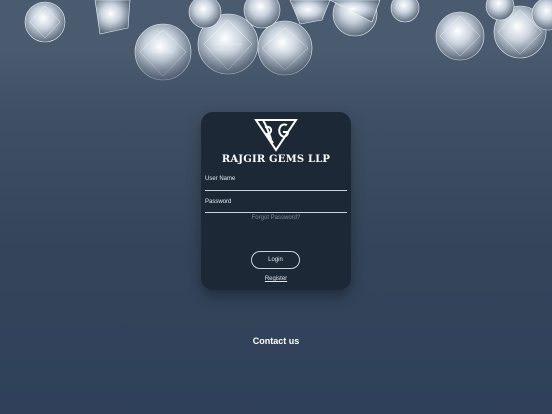 This screenshot has width=552, height=414. Describe the element at coordinates (276, 185) in the screenshot. I see `username-input` at that location.